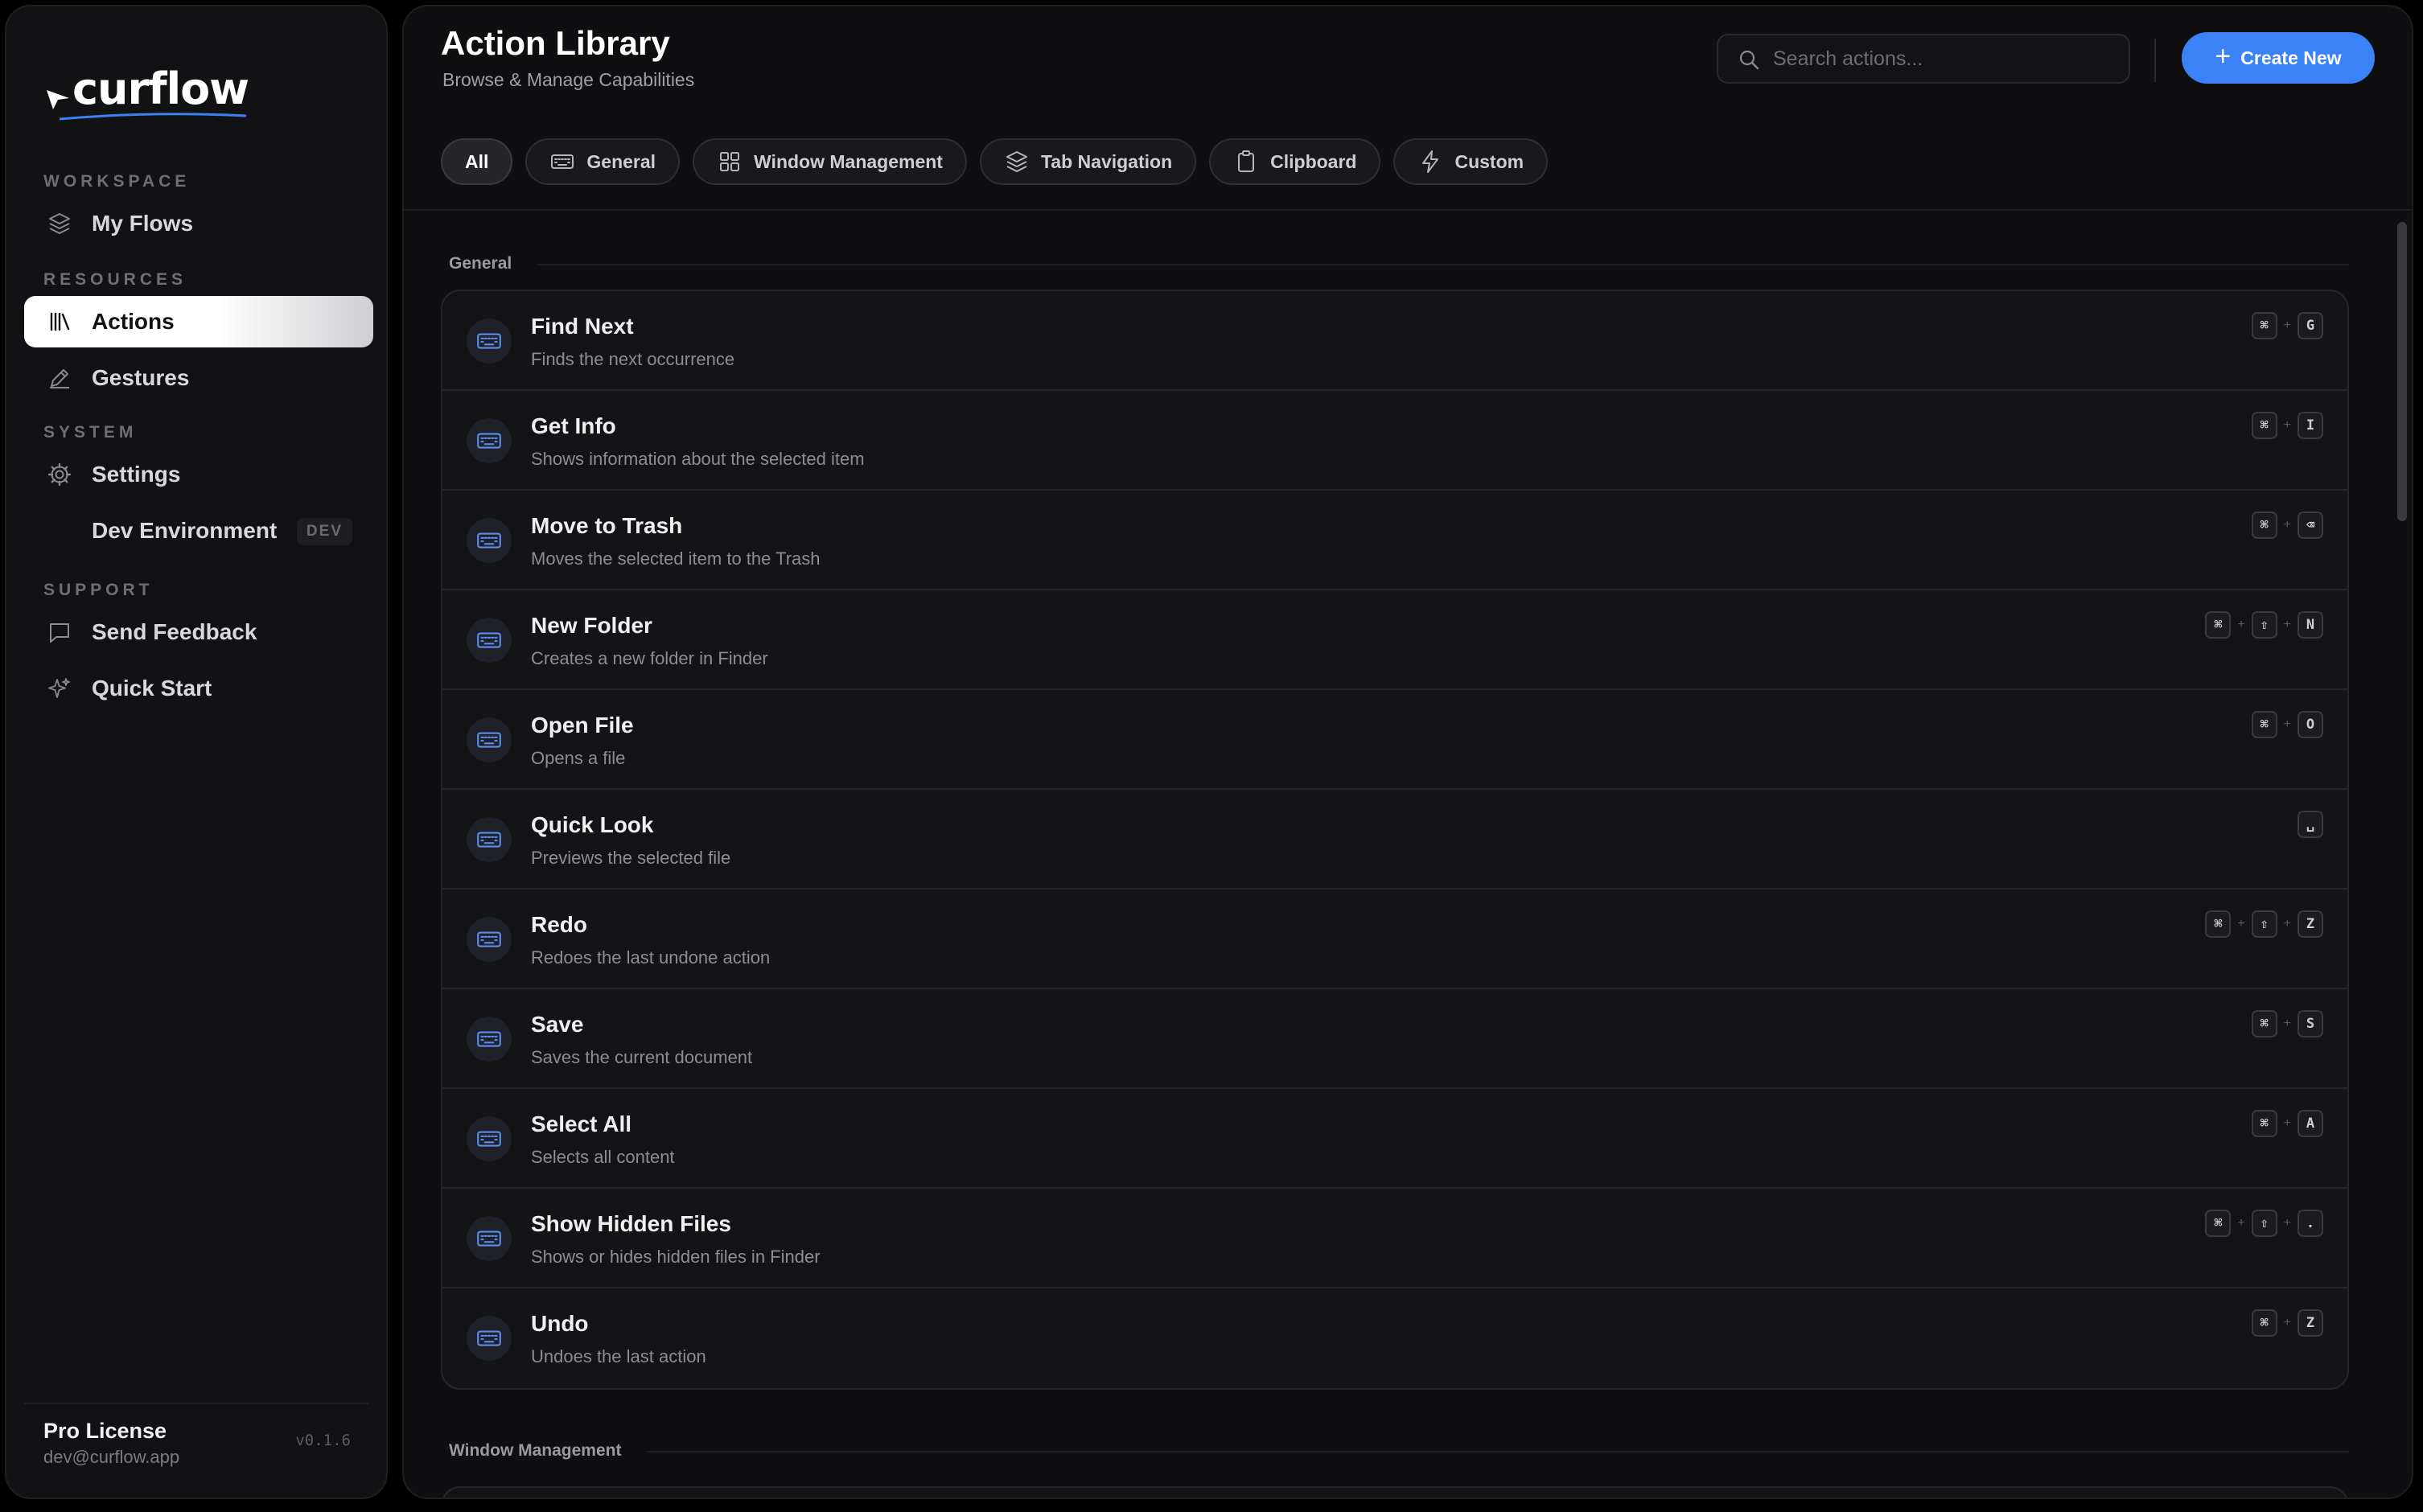 The width and height of the screenshot is (2423, 1512). I want to click on action-description: Saves the current document, so click(642, 1057).